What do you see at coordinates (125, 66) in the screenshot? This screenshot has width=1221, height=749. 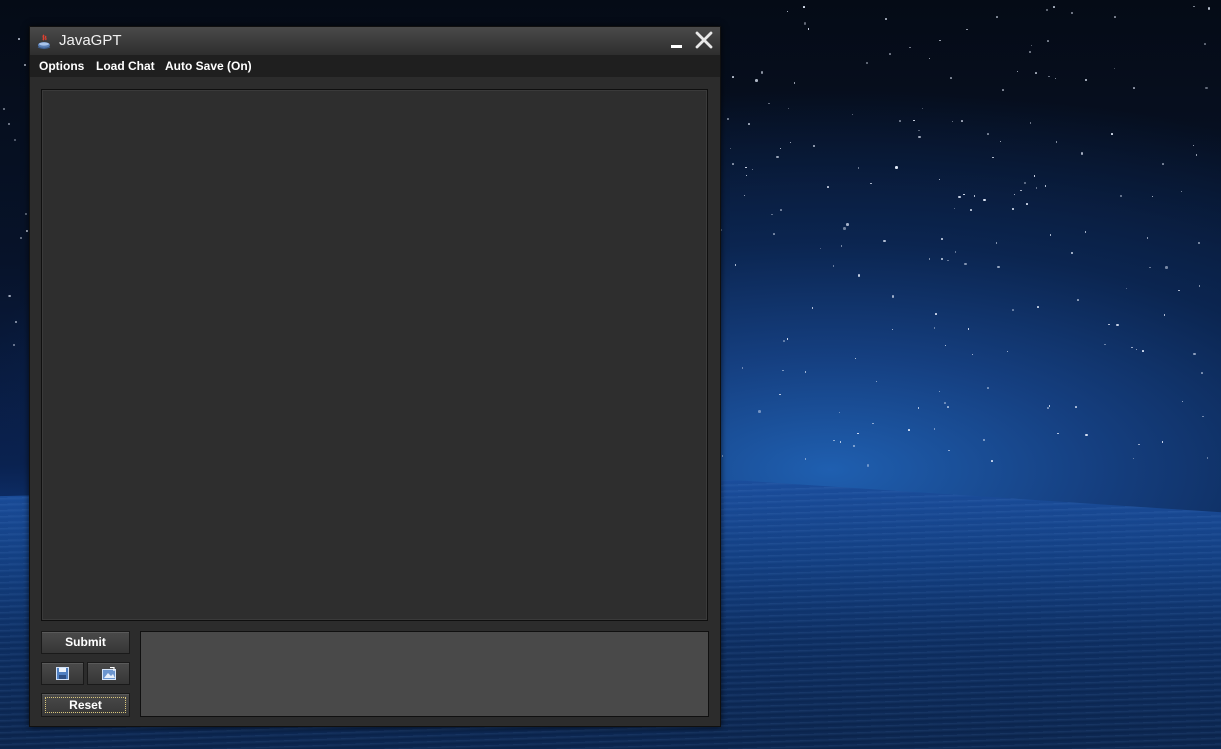 I see `menu-load-chat: Load Chat` at bounding box center [125, 66].